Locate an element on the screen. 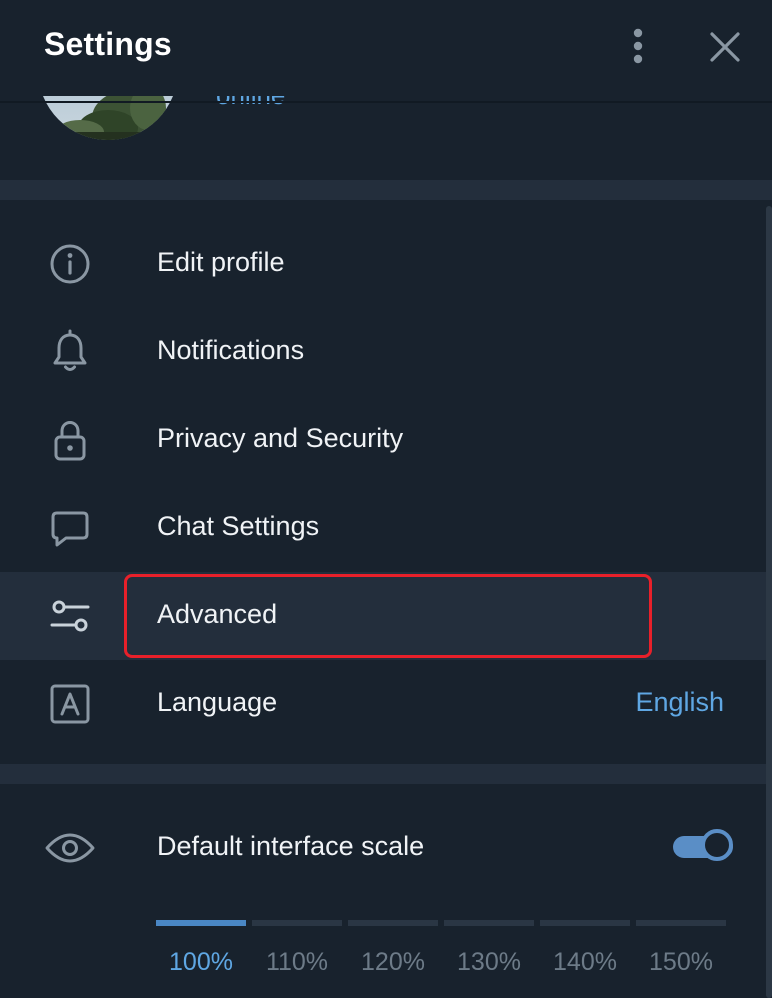 This screenshot has height=998, width=772. language-value: English is located at coordinates (679, 702).